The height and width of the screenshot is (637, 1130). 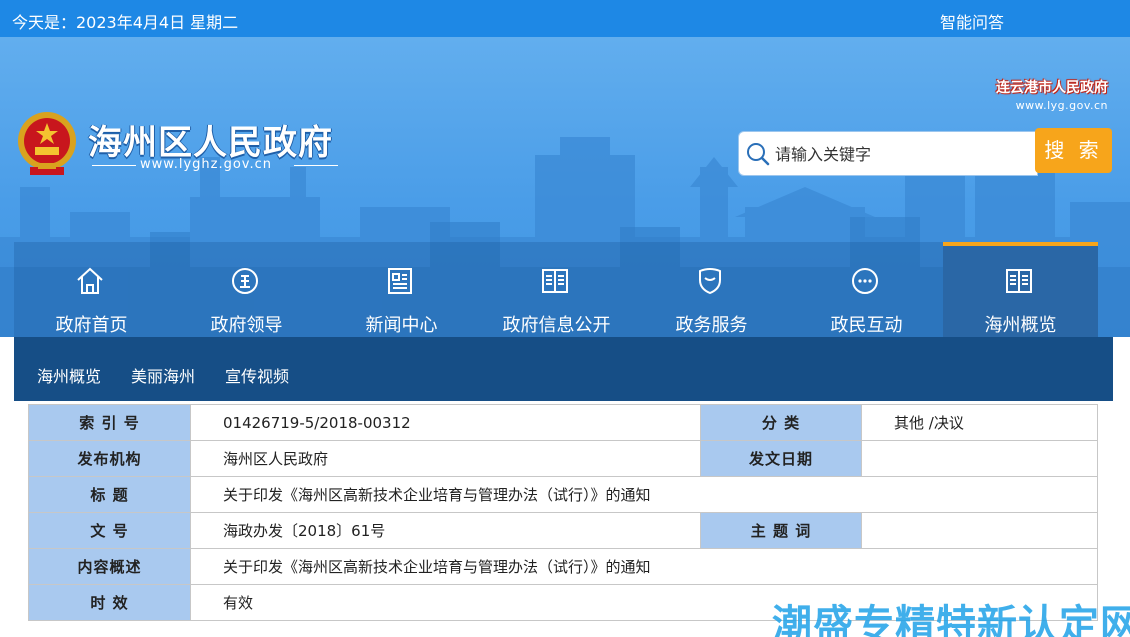 What do you see at coordinates (758, 154) in the screenshot?
I see `search-icon` at bounding box center [758, 154].